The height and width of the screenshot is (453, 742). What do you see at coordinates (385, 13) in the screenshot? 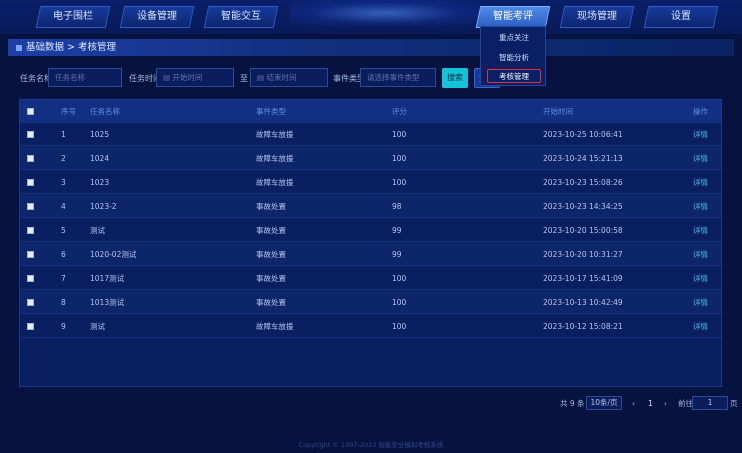
I see `top-title-glow` at bounding box center [385, 13].